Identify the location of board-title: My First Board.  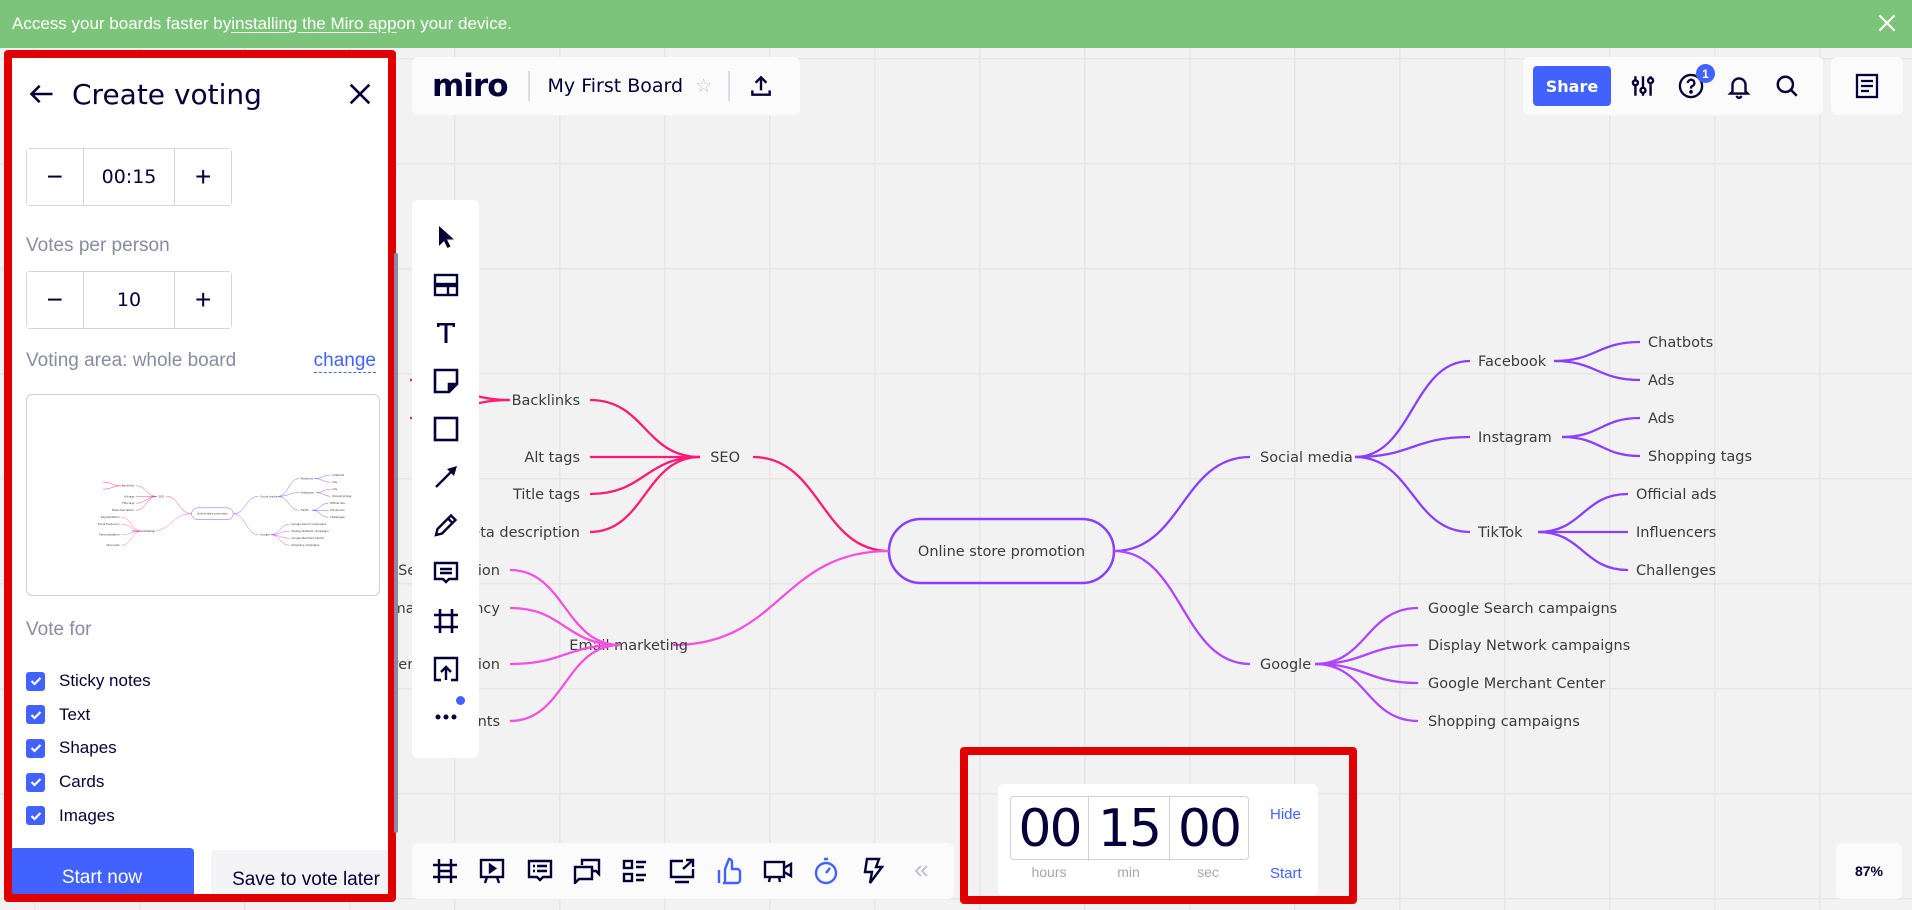
(616, 86).